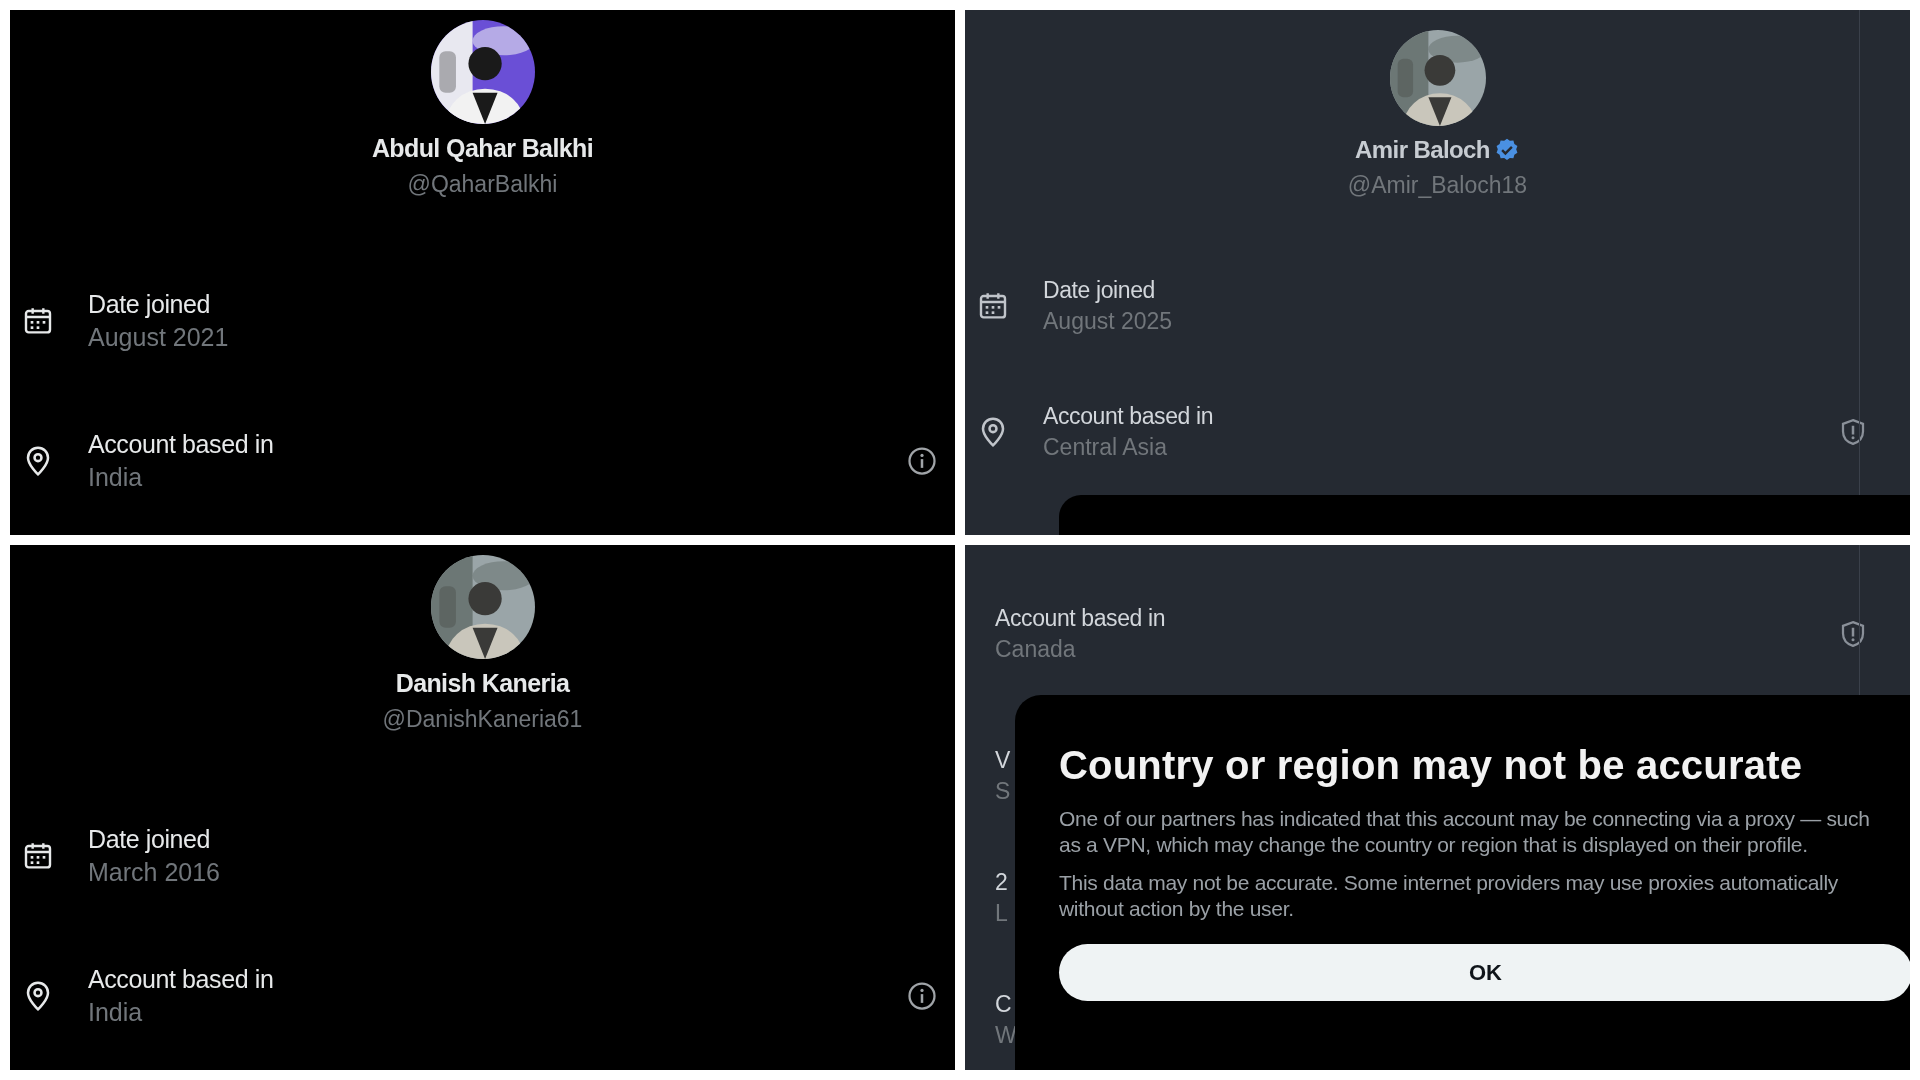 The height and width of the screenshot is (1080, 1920). I want to click on dialog-text: One of our partners has indicated that this account may be connecting via a proxy — such as a VPN, which may change the country or region that is displayed on their profile., so click(1465, 832).